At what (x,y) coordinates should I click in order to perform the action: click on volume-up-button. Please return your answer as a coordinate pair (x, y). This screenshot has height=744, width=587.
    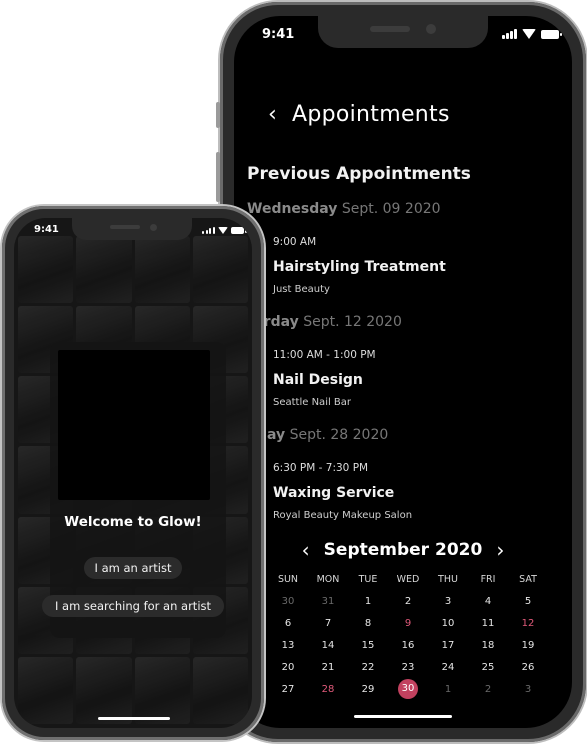
    Looking at the image, I should click on (218, 177).